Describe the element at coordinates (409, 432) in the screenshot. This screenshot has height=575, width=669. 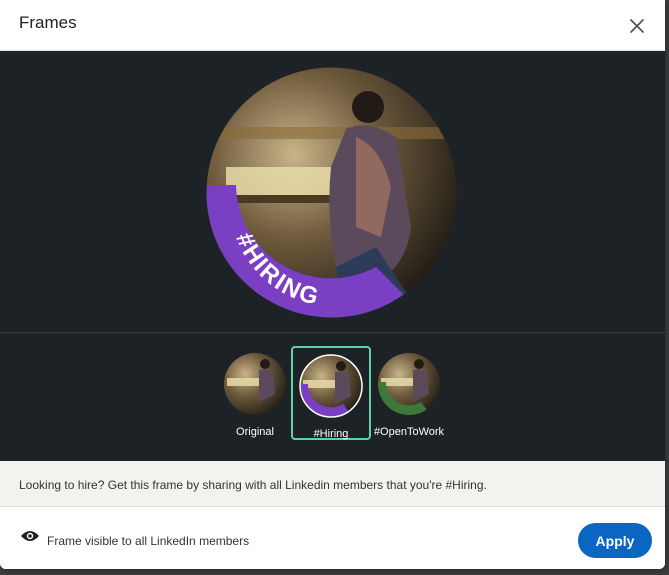
I see `frame-label-opentowork: #OpenToWork` at that location.